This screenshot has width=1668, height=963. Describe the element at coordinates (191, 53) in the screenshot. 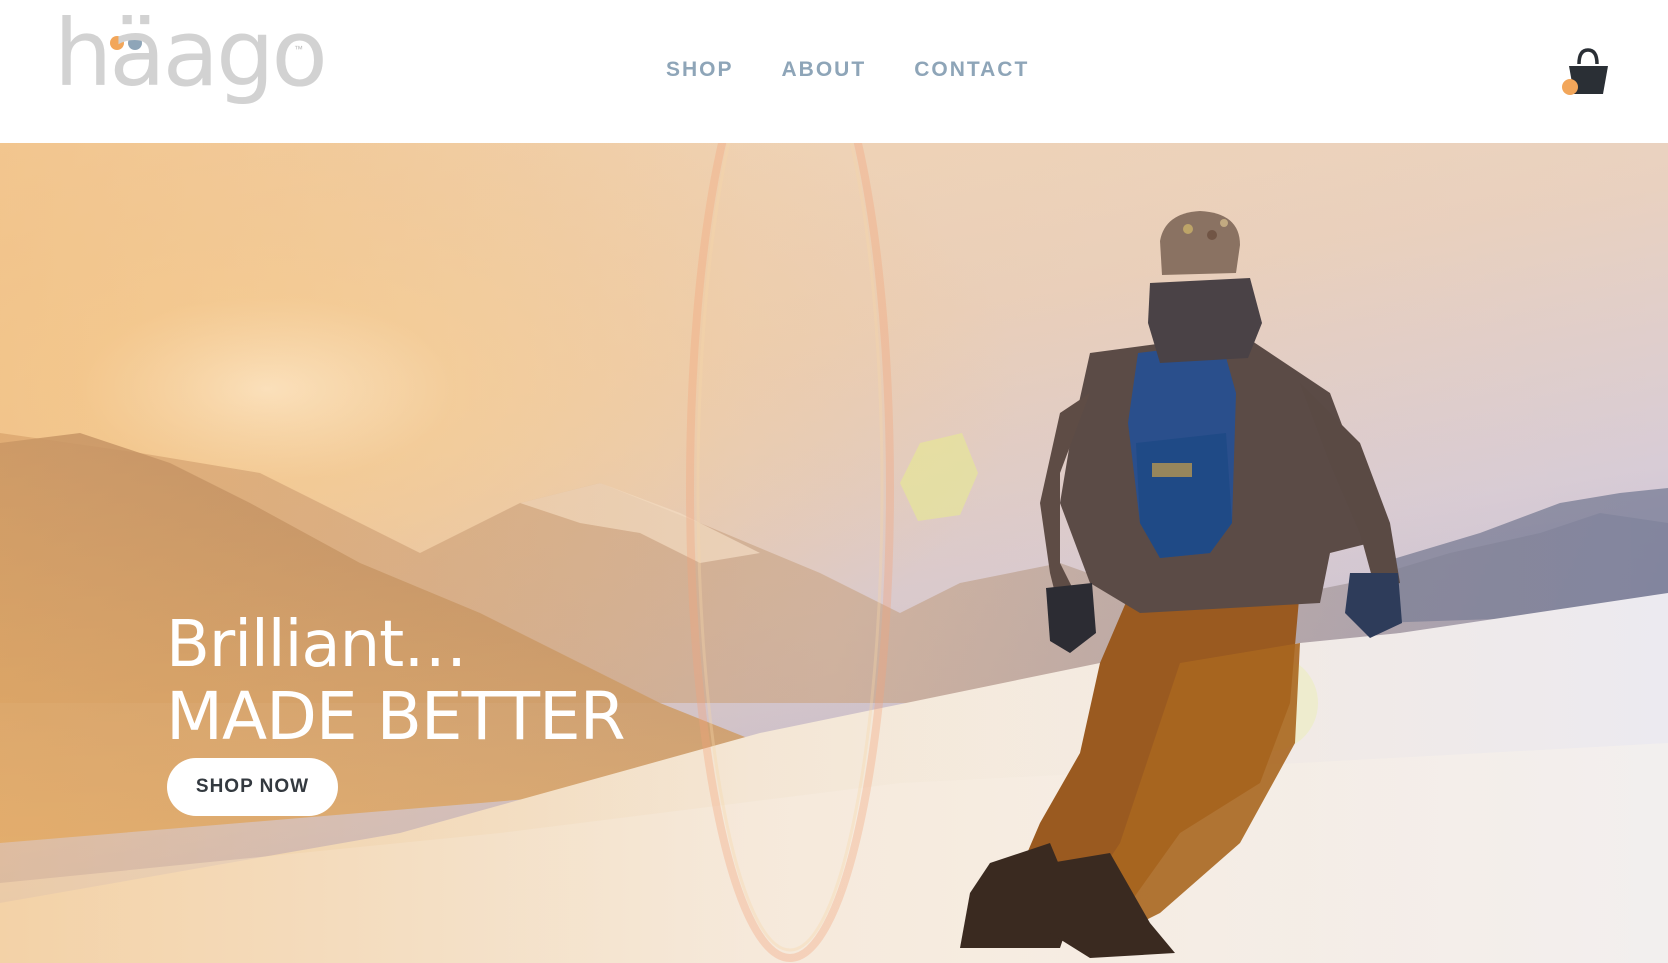

I see `logo-wordmark: häago` at that location.